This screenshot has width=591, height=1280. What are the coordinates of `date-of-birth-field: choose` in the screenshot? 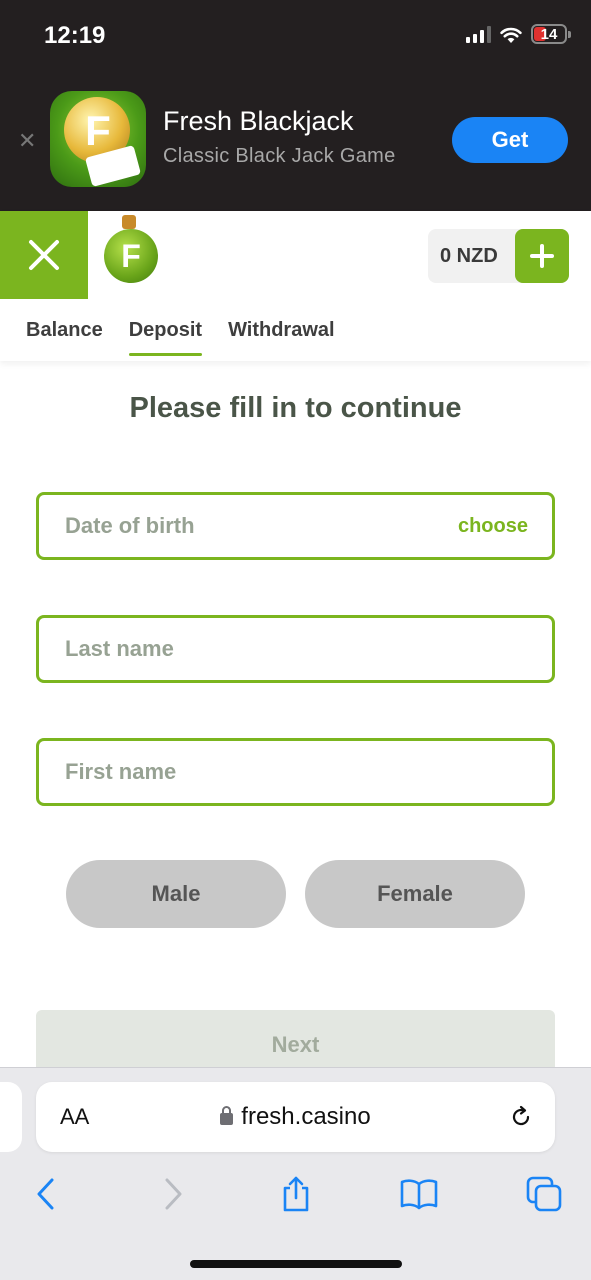 It's located at (295, 526).